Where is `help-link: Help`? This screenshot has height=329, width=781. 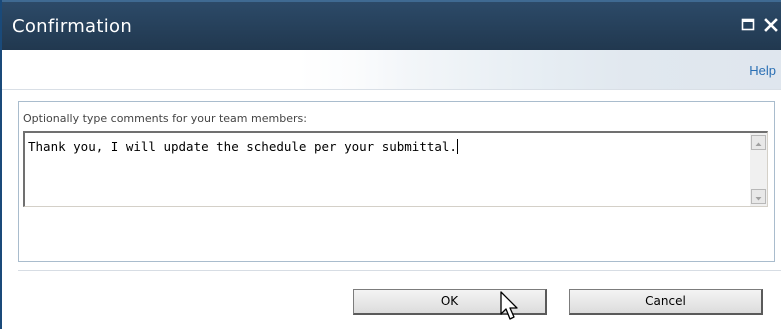
help-link: Help is located at coordinates (762, 70).